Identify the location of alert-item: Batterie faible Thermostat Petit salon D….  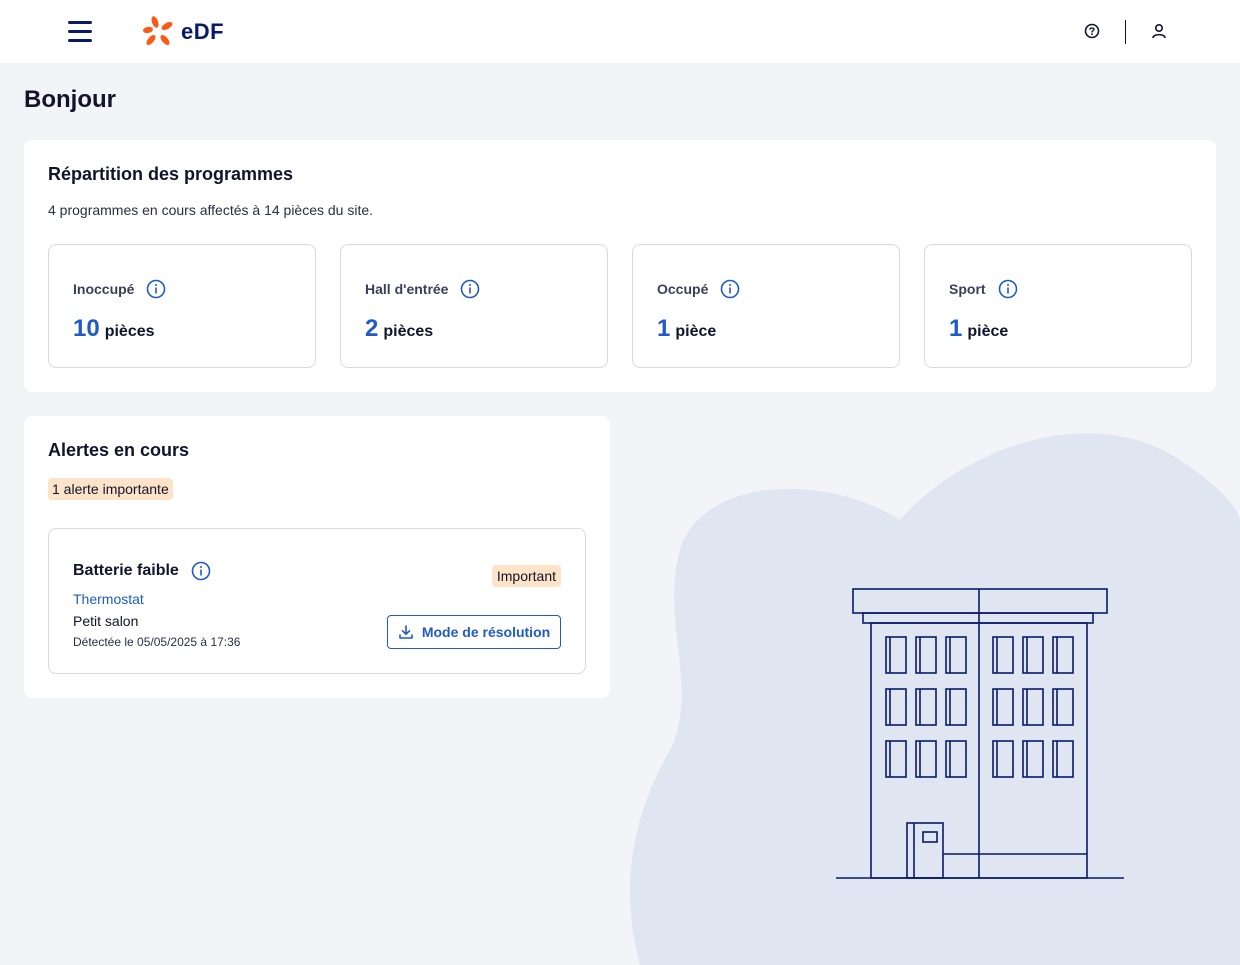
(317, 601).